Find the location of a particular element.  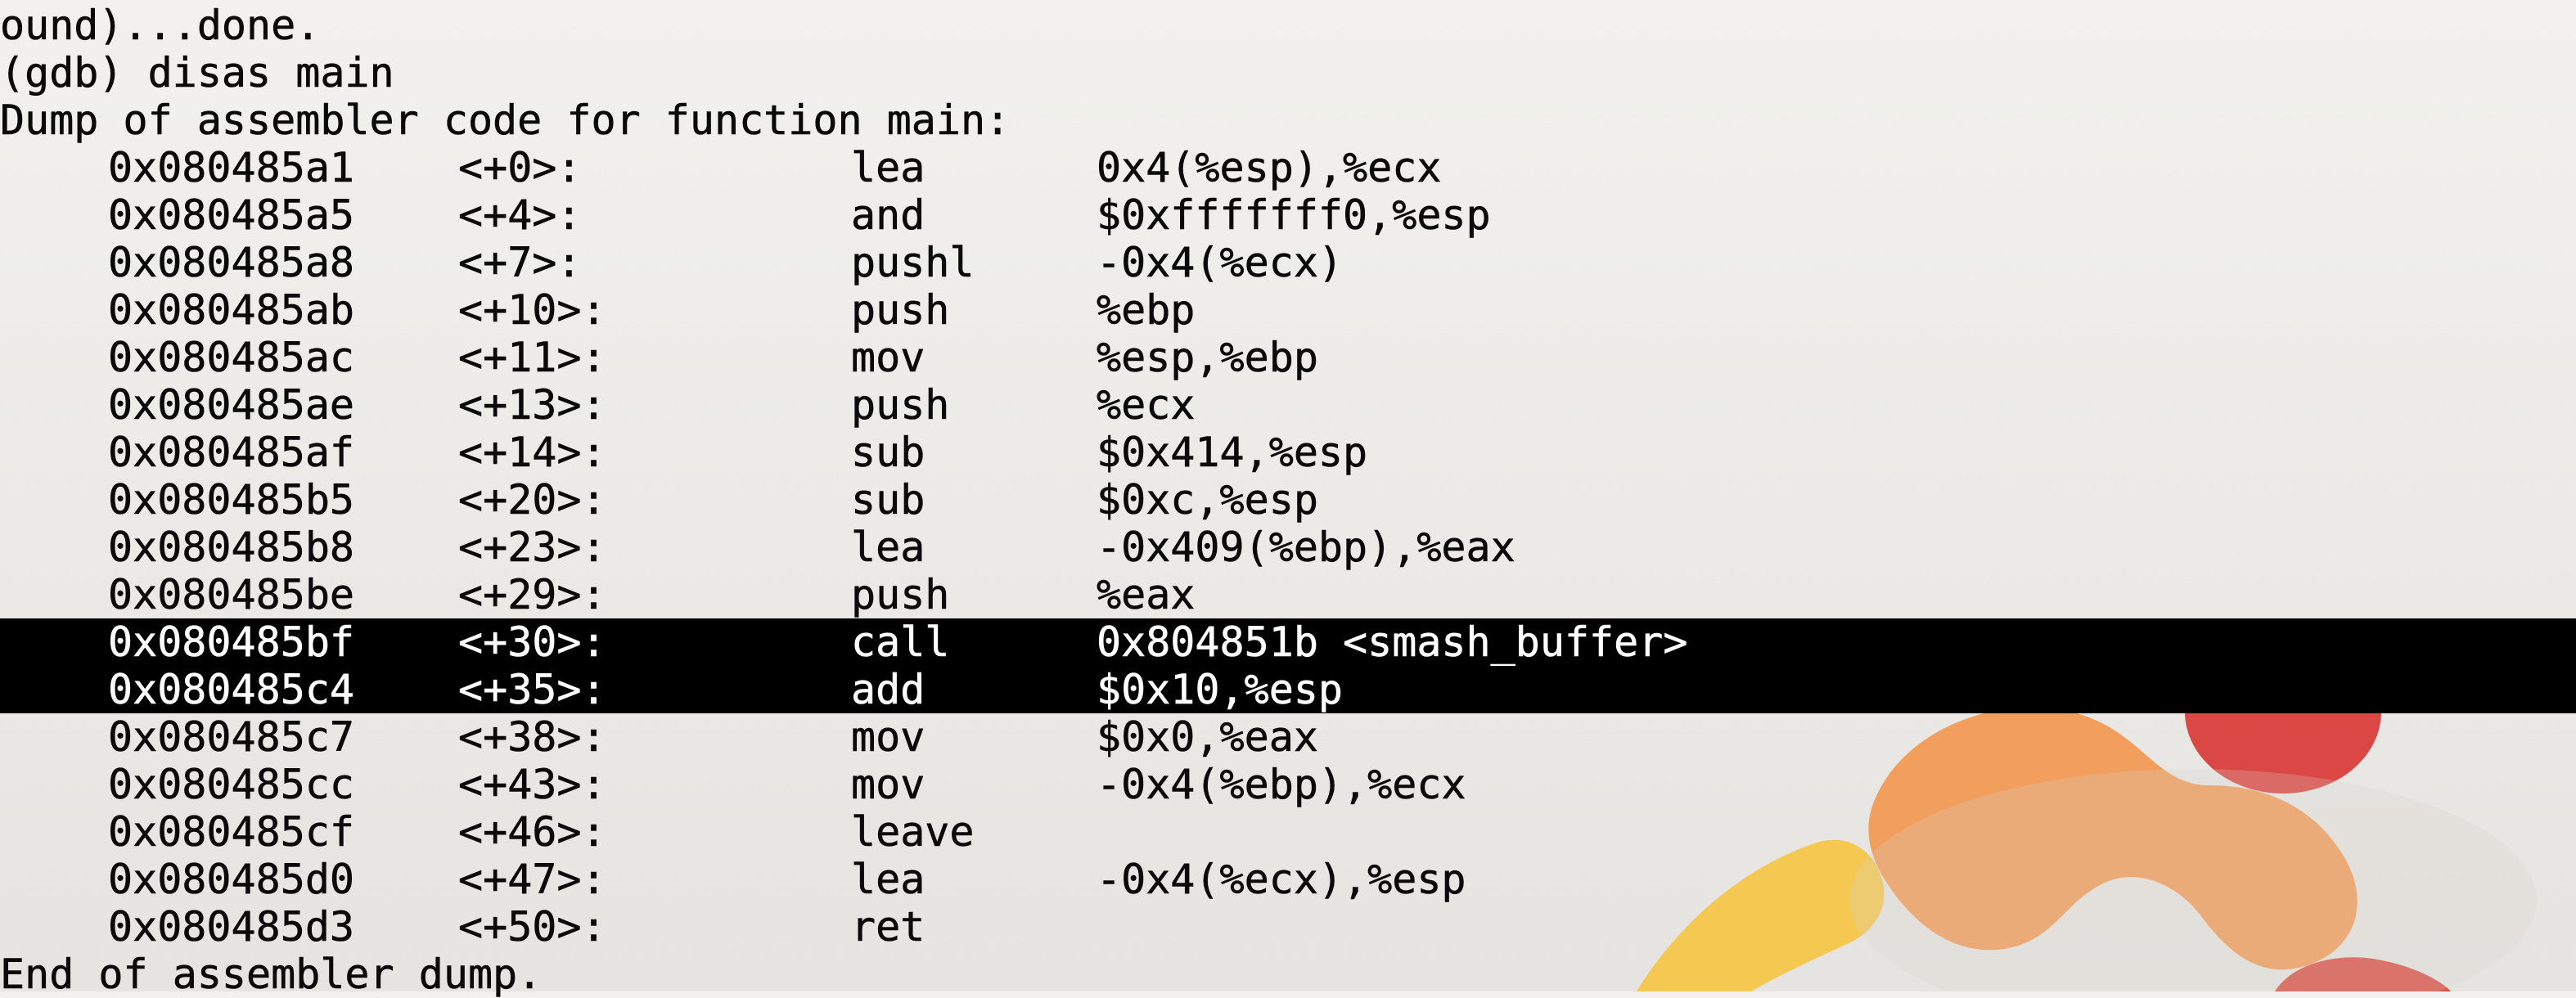

instruction-operands: 0x804851b <smash_buffer> is located at coordinates (1393, 642).